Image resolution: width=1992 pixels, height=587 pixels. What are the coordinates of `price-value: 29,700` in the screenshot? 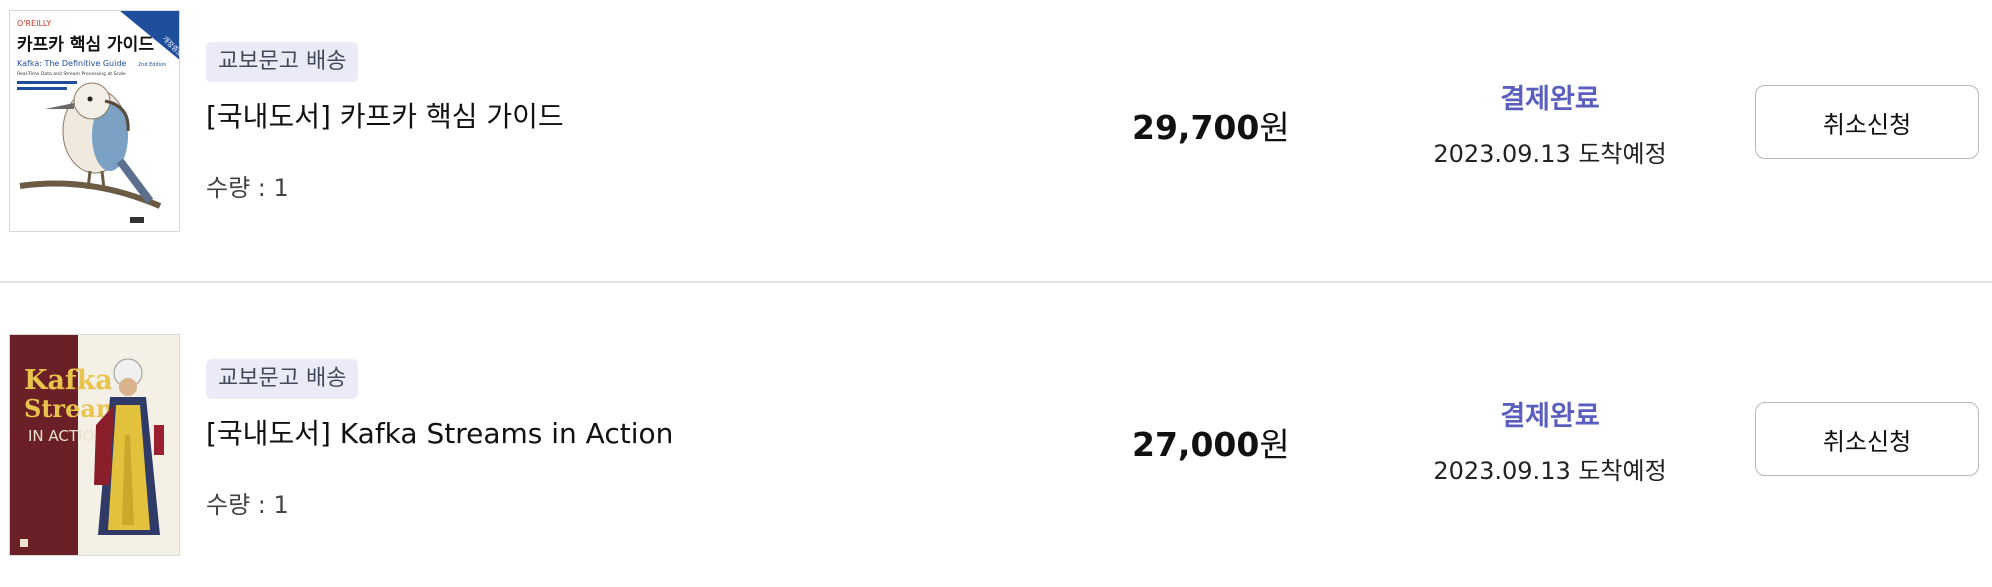 It's located at (1196, 127).